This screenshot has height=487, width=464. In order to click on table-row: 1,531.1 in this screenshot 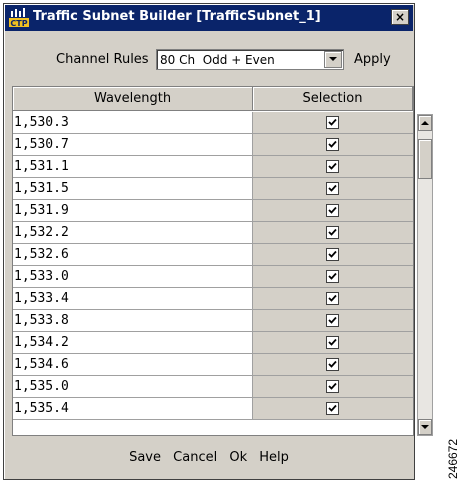, I will do `click(213, 167)`.